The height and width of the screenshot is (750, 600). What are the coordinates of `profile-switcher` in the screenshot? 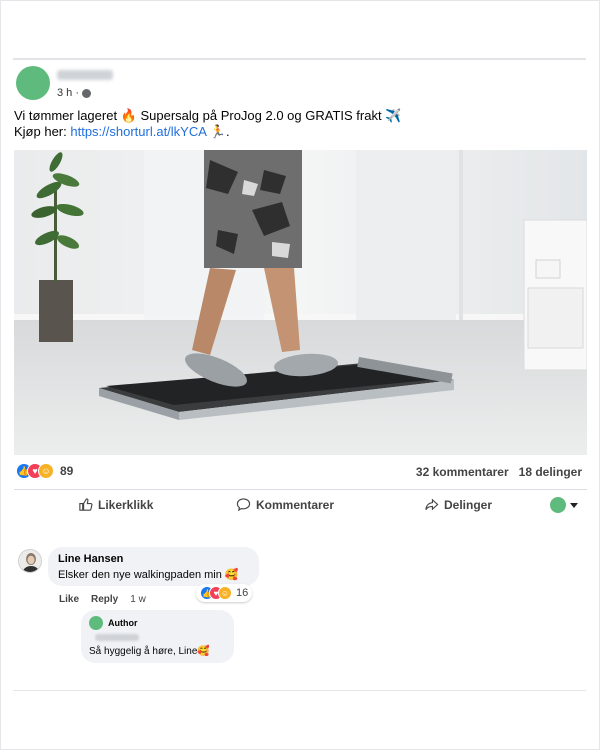 It's located at (564, 505).